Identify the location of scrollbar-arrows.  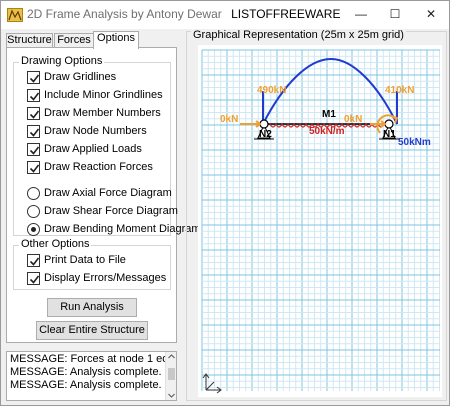
(171, 376).